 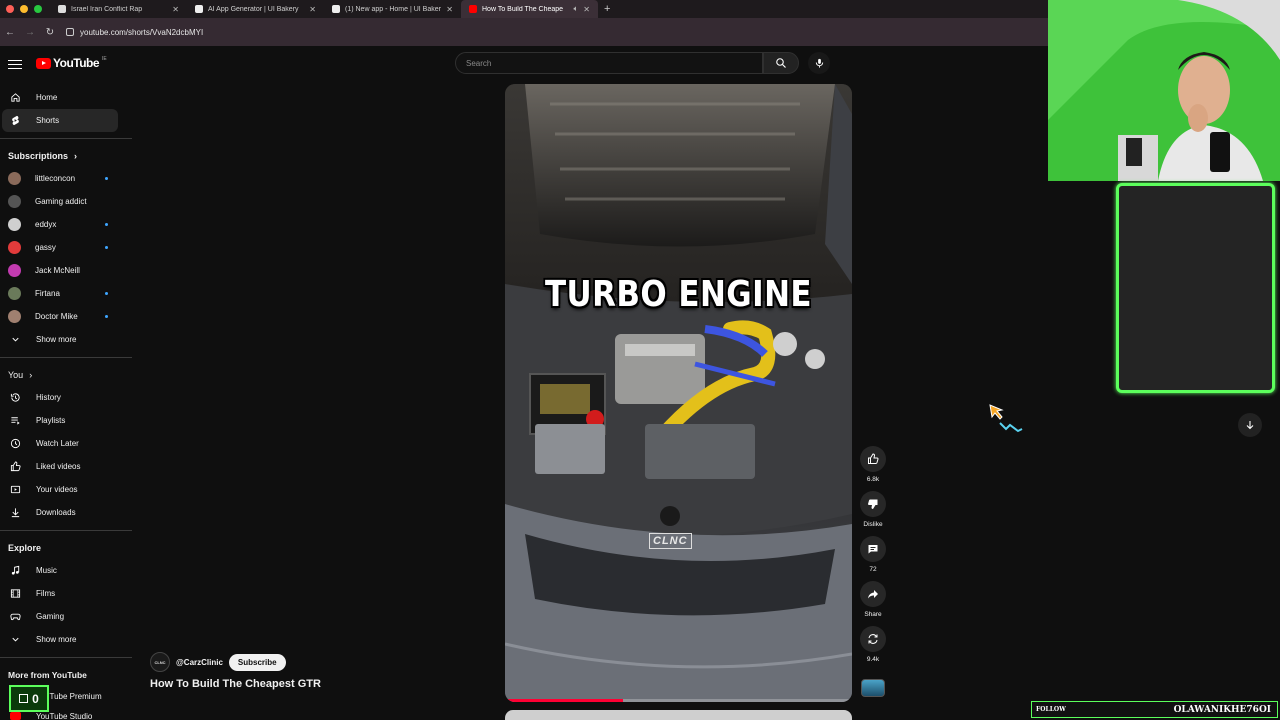 What do you see at coordinates (55, 178) in the screenshot?
I see `subscription-label: littleconcon` at bounding box center [55, 178].